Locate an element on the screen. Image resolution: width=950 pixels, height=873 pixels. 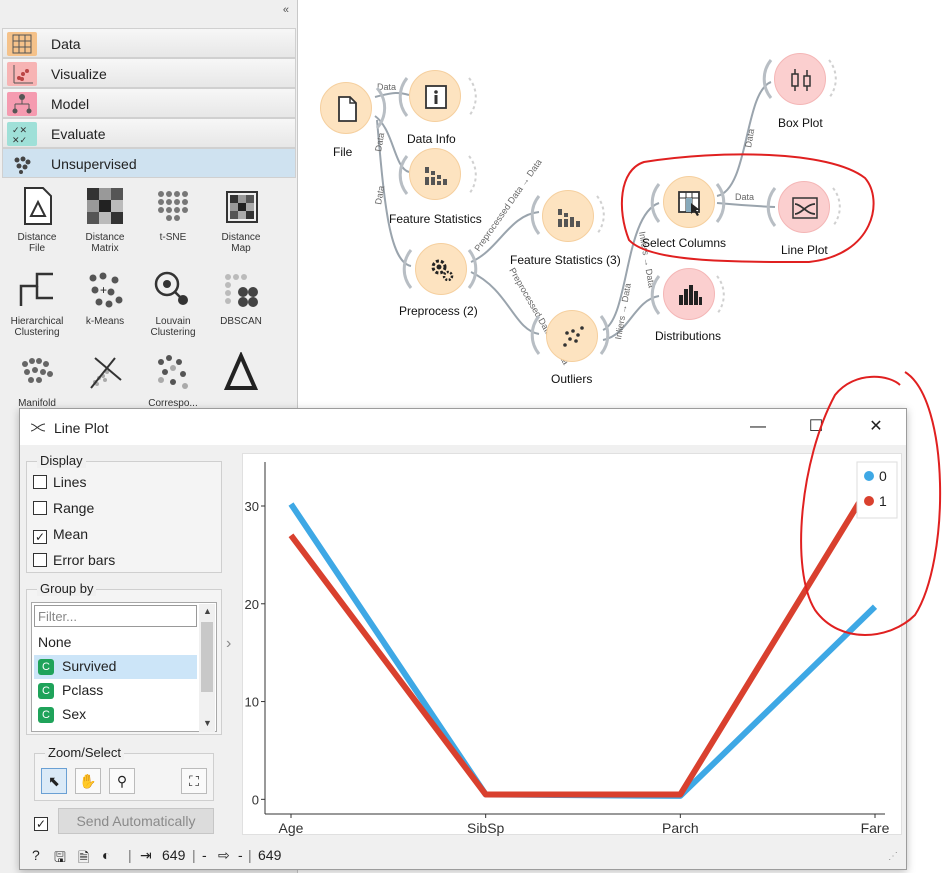
list-item-label: Sex is located at coordinates (74, 714).